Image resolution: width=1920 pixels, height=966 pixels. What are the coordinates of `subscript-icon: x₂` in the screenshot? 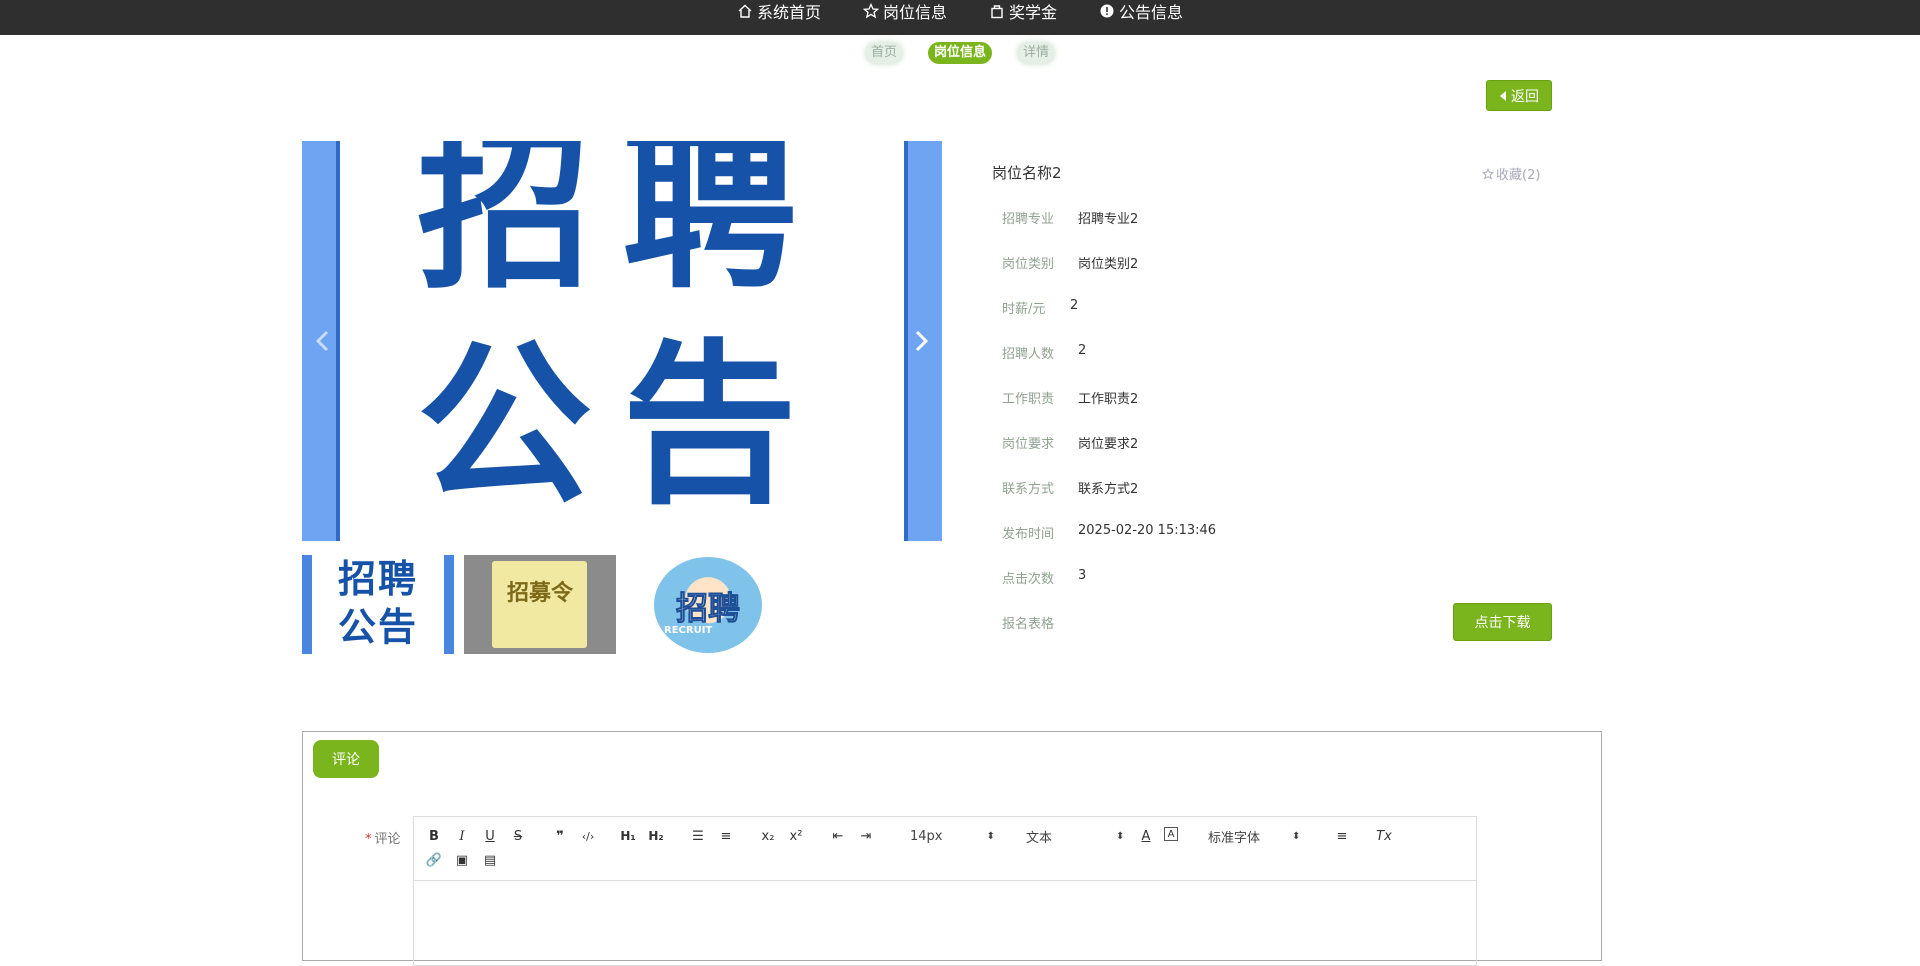 It's located at (768, 836).